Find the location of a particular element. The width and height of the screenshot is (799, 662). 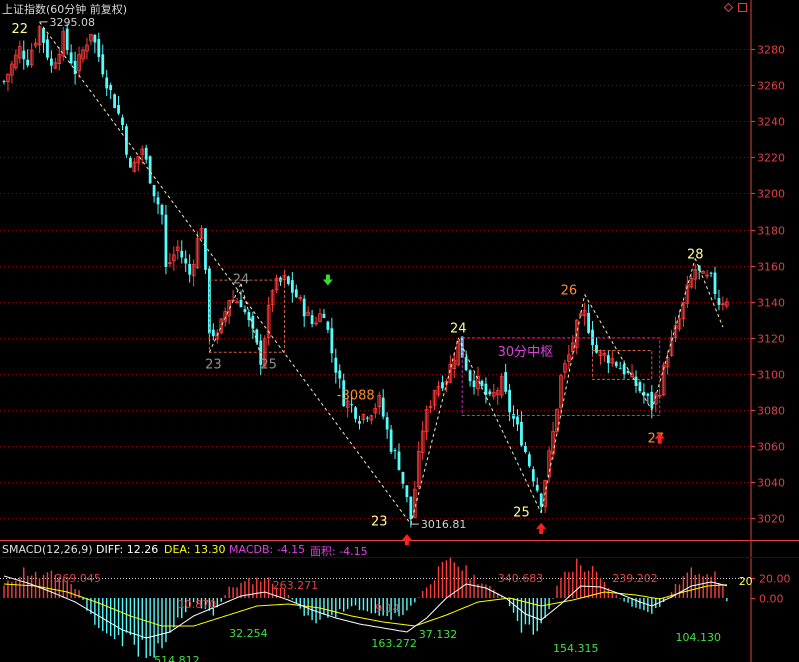

macd-annotation-label: 514.812 is located at coordinates (177, 658).